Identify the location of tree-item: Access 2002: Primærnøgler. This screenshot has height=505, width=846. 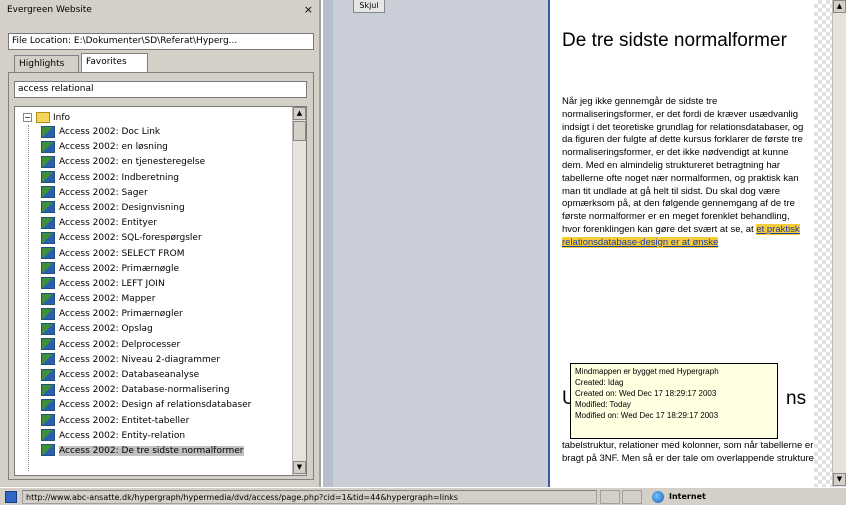
(163, 314).